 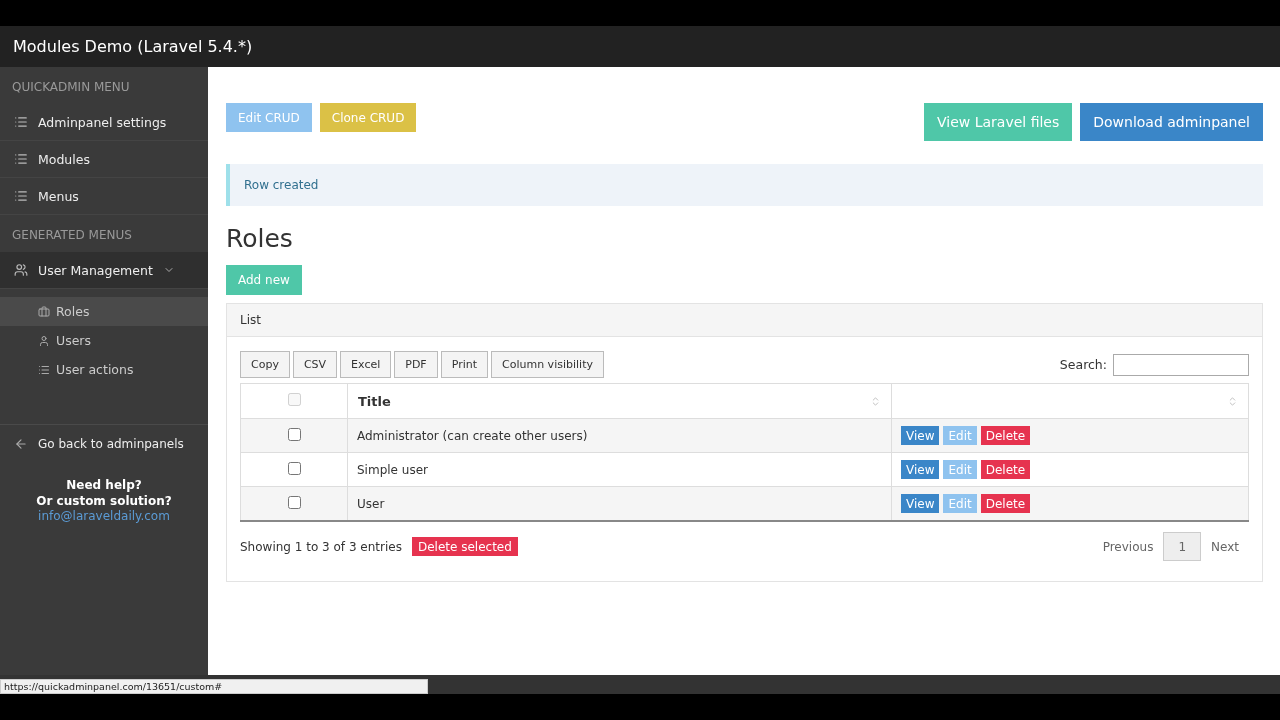 What do you see at coordinates (315, 364) in the screenshot?
I see `export-button: CSV` at bounding box center [315, 364].